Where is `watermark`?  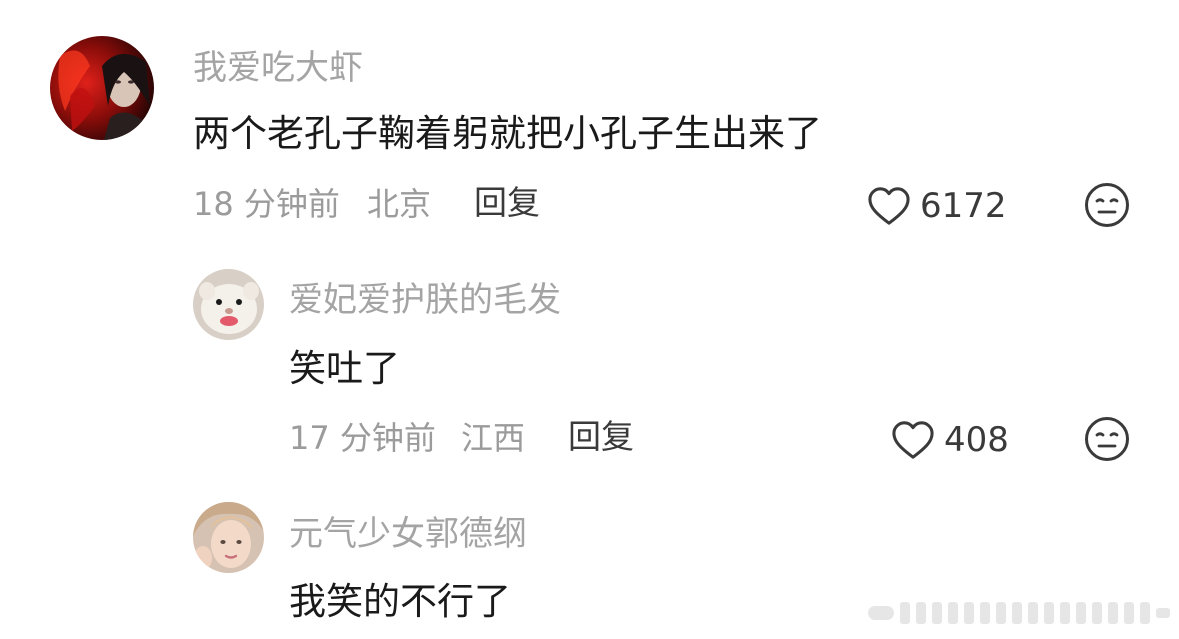
watermark is located at coordinates (1020, 612).